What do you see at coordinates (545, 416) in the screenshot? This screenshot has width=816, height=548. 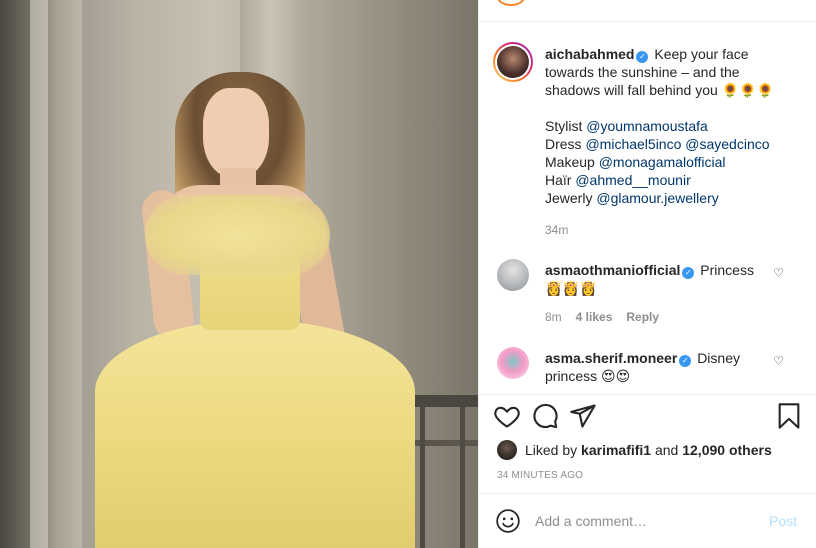 I see `comment-bubble-icon` at bounding box center [545, 416].